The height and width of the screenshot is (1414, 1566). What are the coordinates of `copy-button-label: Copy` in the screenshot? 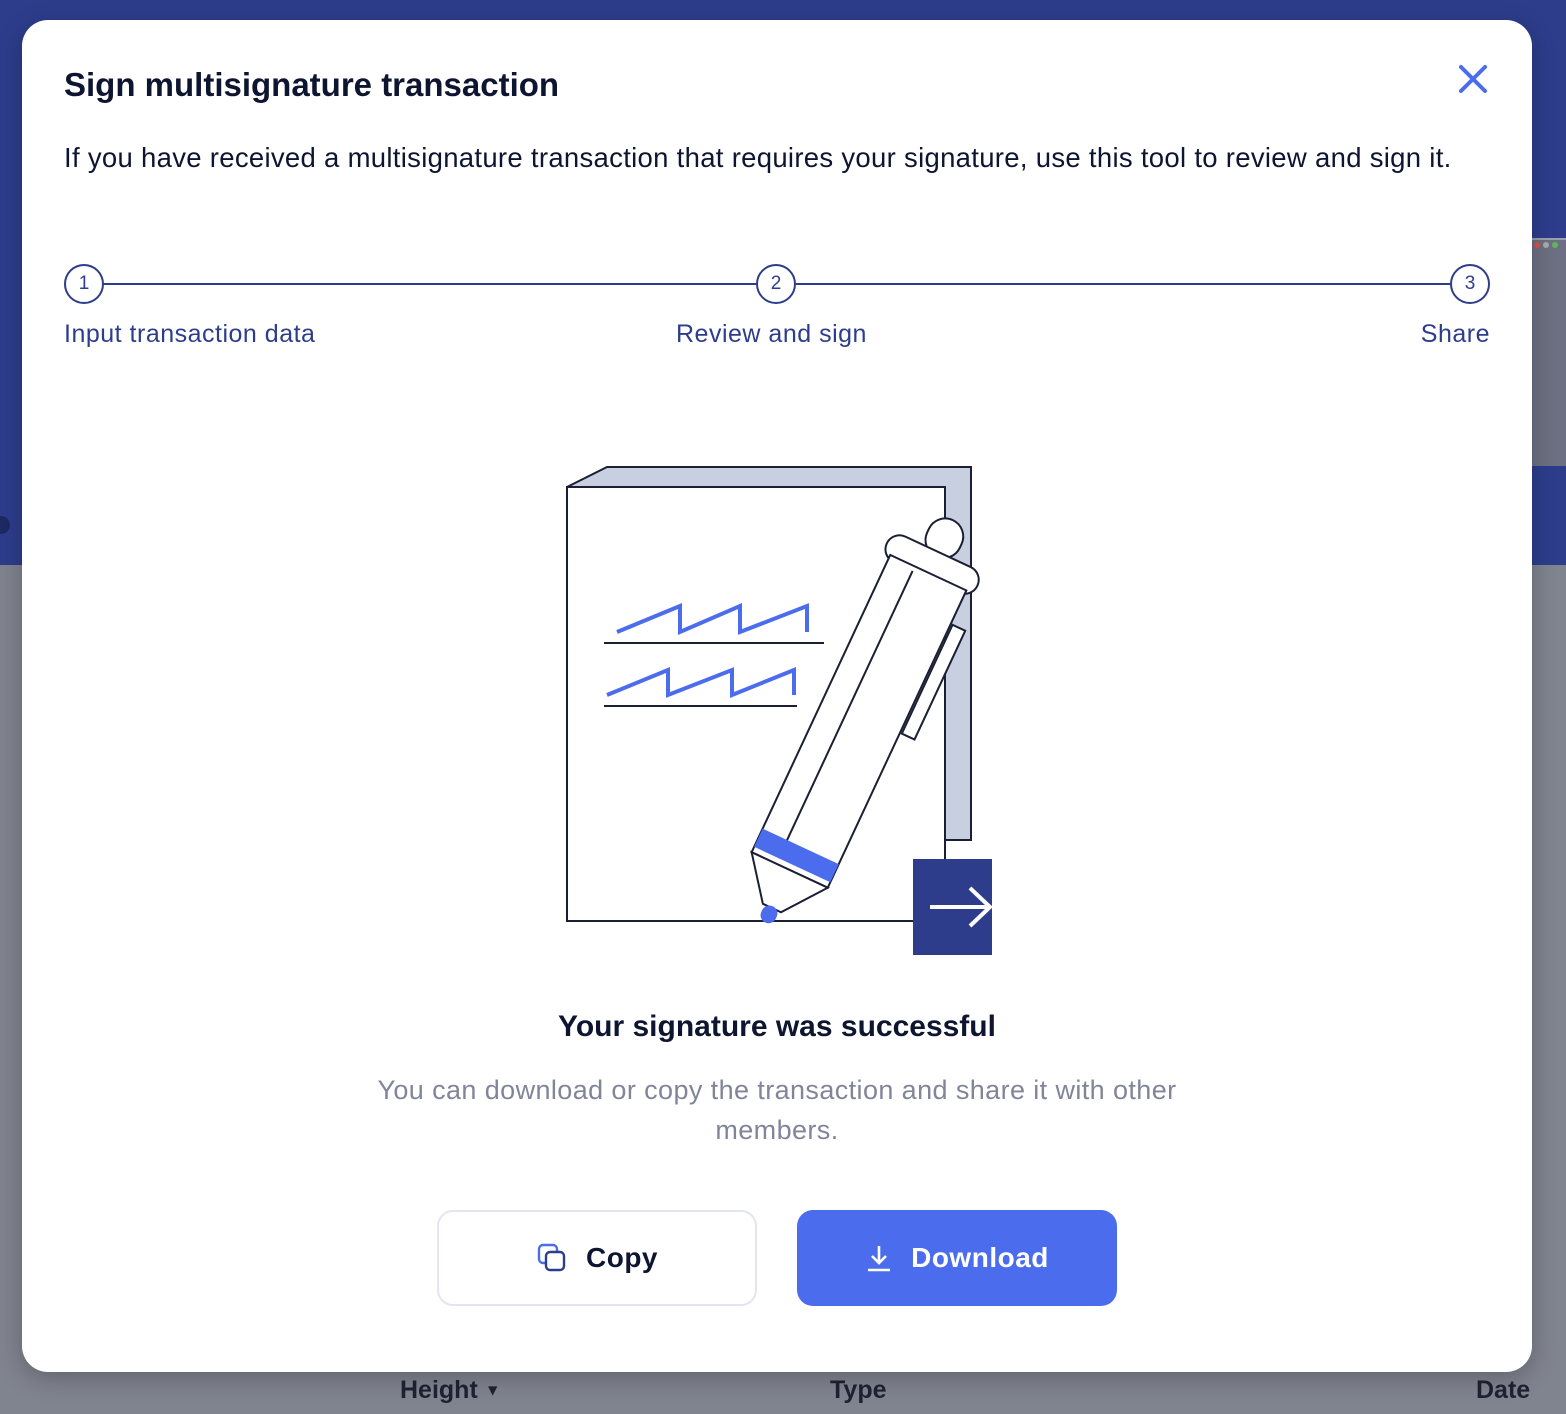 It's located at (622, 1257).